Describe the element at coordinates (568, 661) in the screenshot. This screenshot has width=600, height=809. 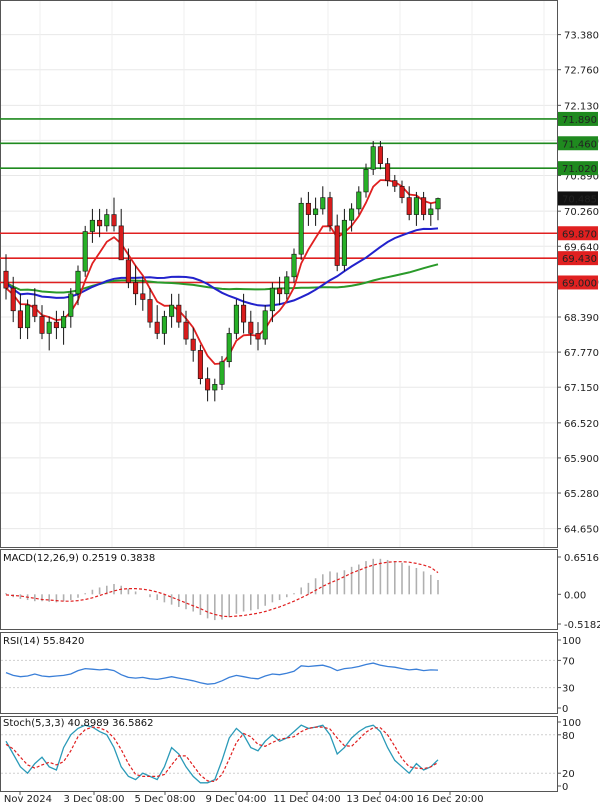
I see `rsi-tick-label: 70` at that location.